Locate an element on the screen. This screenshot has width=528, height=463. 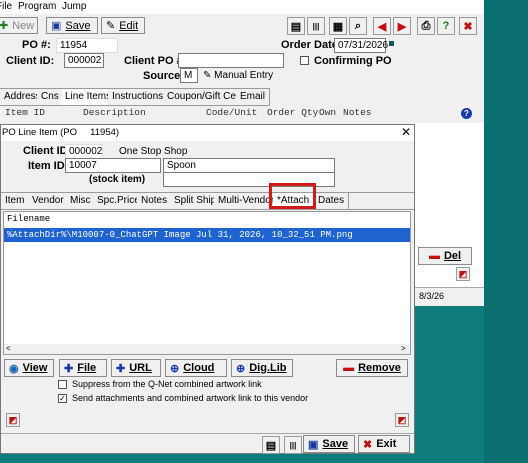
next-icon: ▶ is located at coordinates (402, 26).